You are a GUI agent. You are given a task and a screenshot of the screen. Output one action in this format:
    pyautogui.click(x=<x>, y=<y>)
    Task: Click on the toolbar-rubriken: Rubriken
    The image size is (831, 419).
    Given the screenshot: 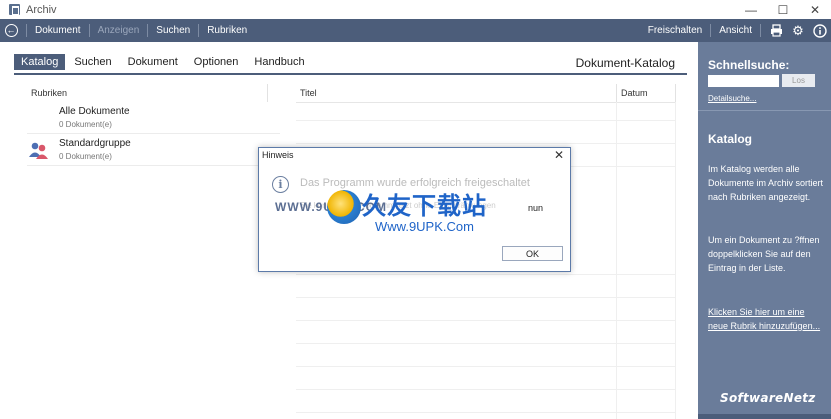 What is the action you would take?
    pyautogui.click(x=227, y=30)
    